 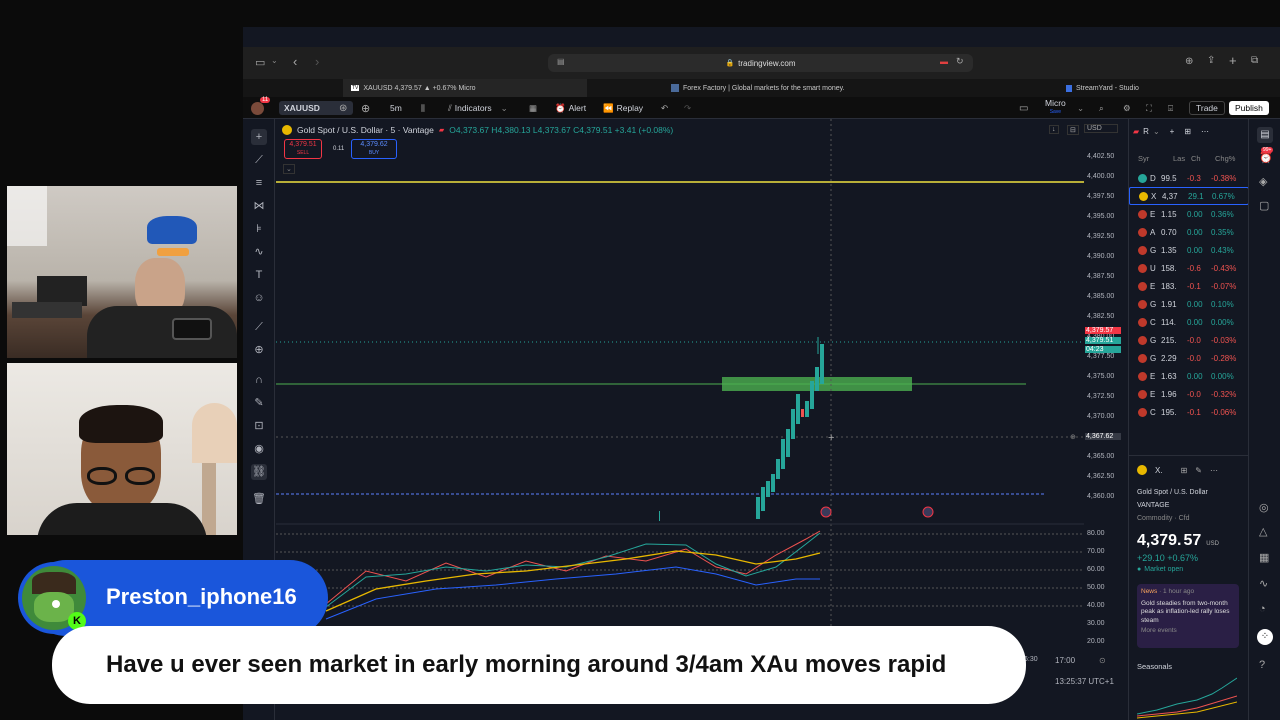 I want to click on reload-icon: ↻, so click(x=960, y=61).